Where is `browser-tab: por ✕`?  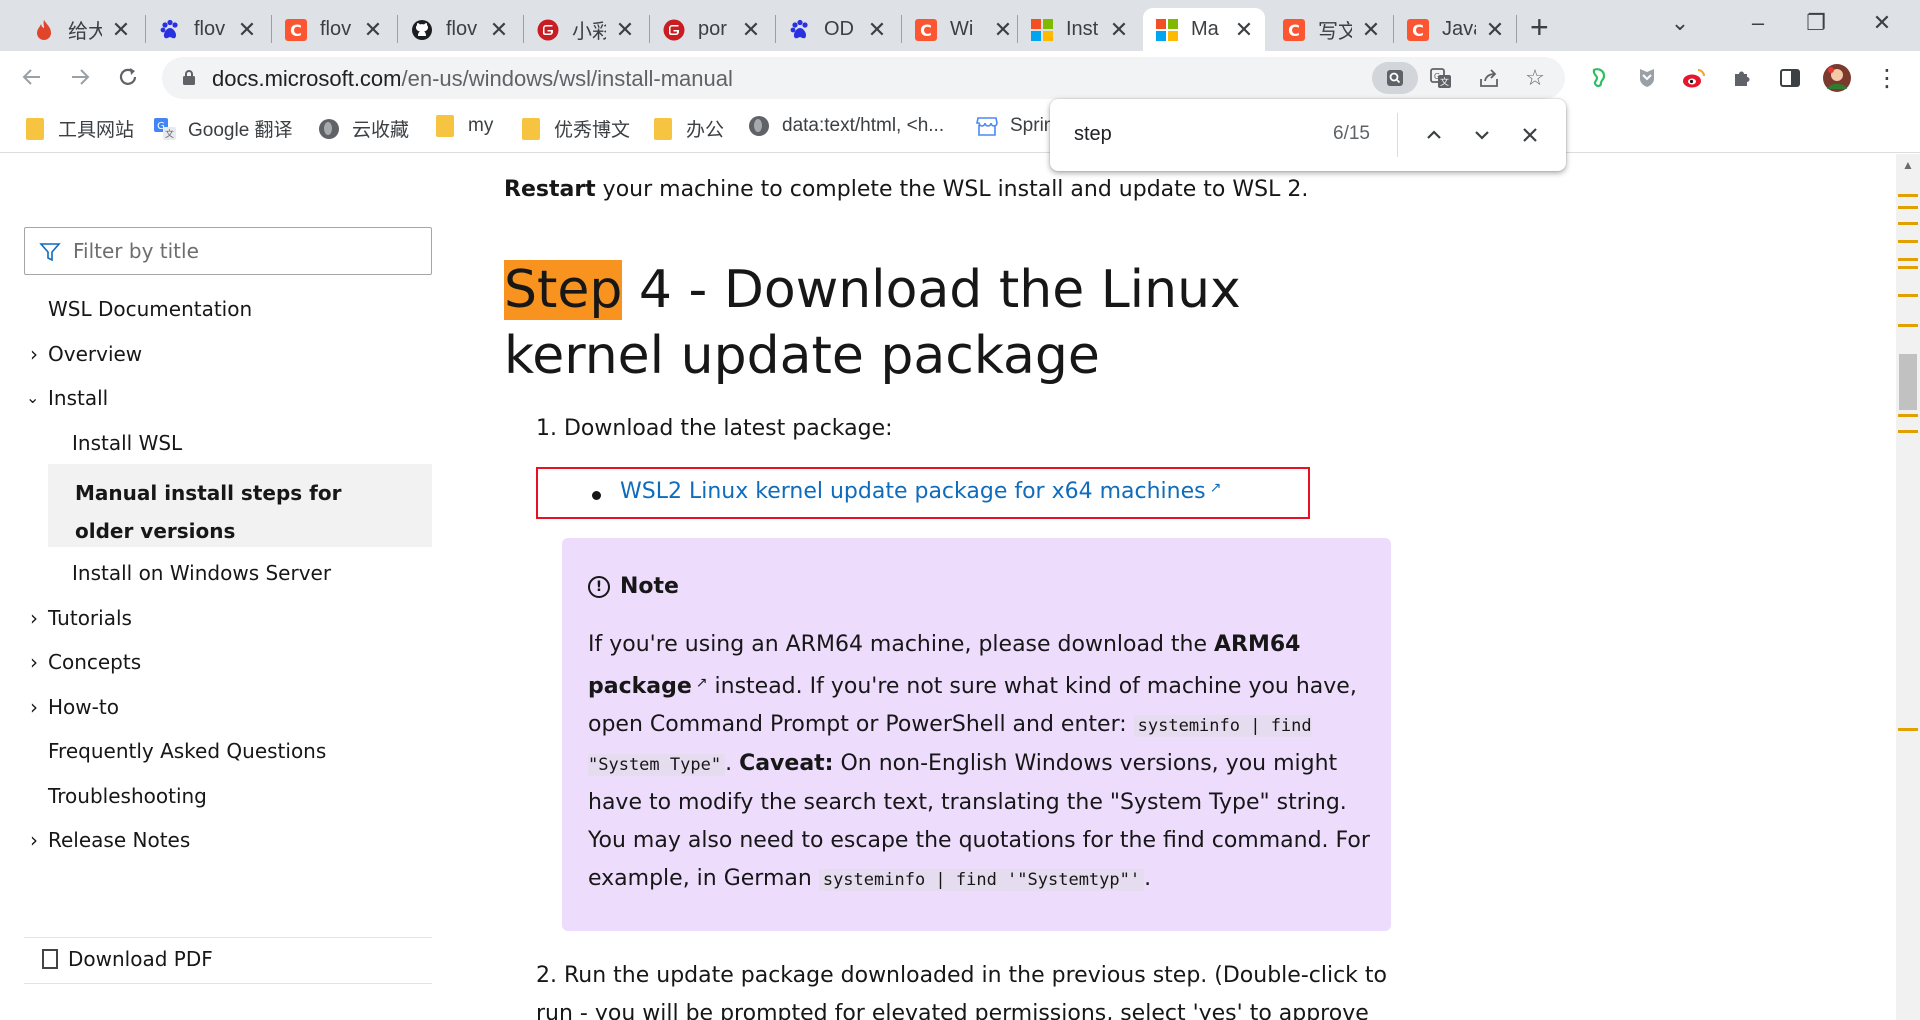
browser-tab: por ✕ is located at coordinates (711, 29).